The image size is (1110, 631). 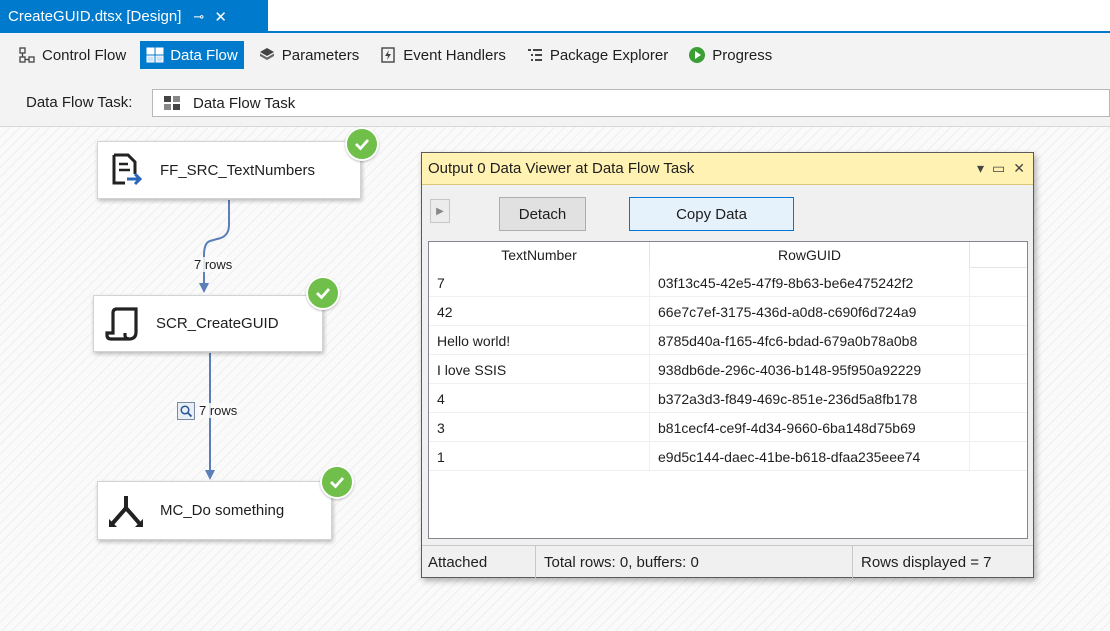 I want to click on maximize-icon: ▭, so click(x=998, y=168).